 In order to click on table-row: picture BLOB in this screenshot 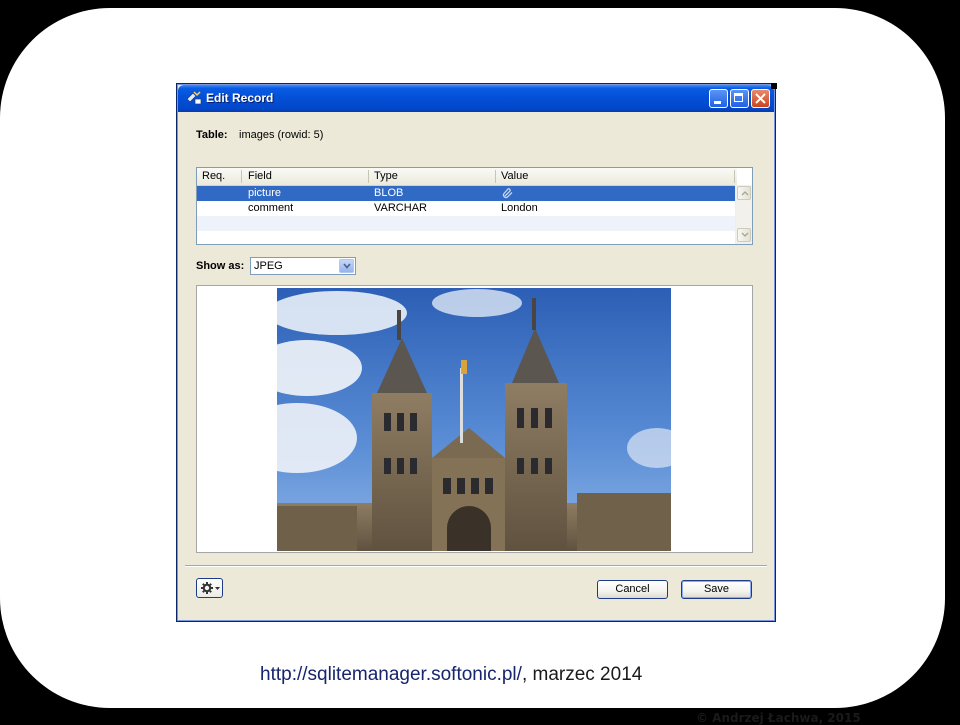, I will do `click(467, 193)`.